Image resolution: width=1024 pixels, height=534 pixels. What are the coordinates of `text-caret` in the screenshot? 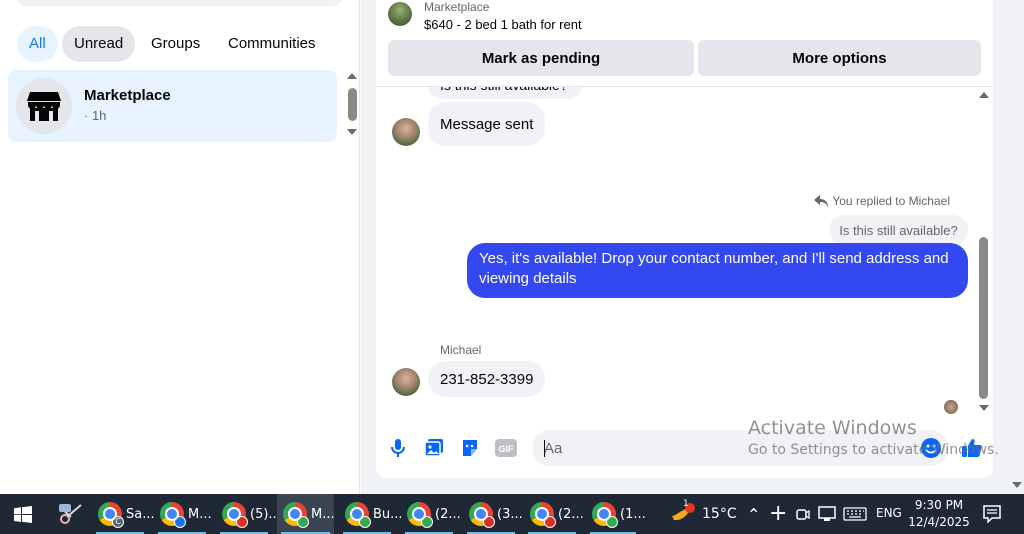 It's located at (544, 448).